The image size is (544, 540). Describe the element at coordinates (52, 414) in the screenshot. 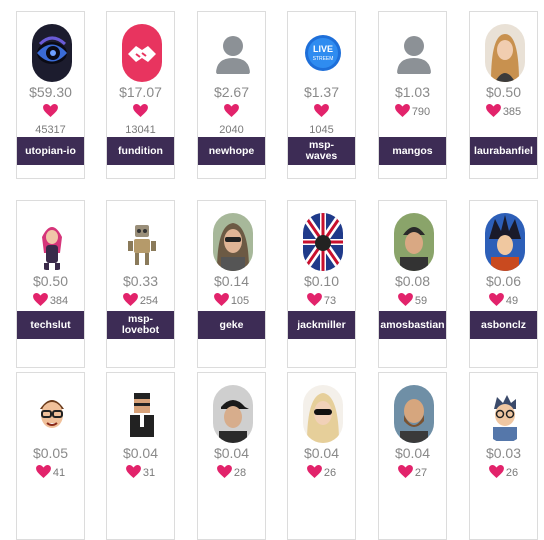

I see `cartoon-man-glasses-icon` at that location.